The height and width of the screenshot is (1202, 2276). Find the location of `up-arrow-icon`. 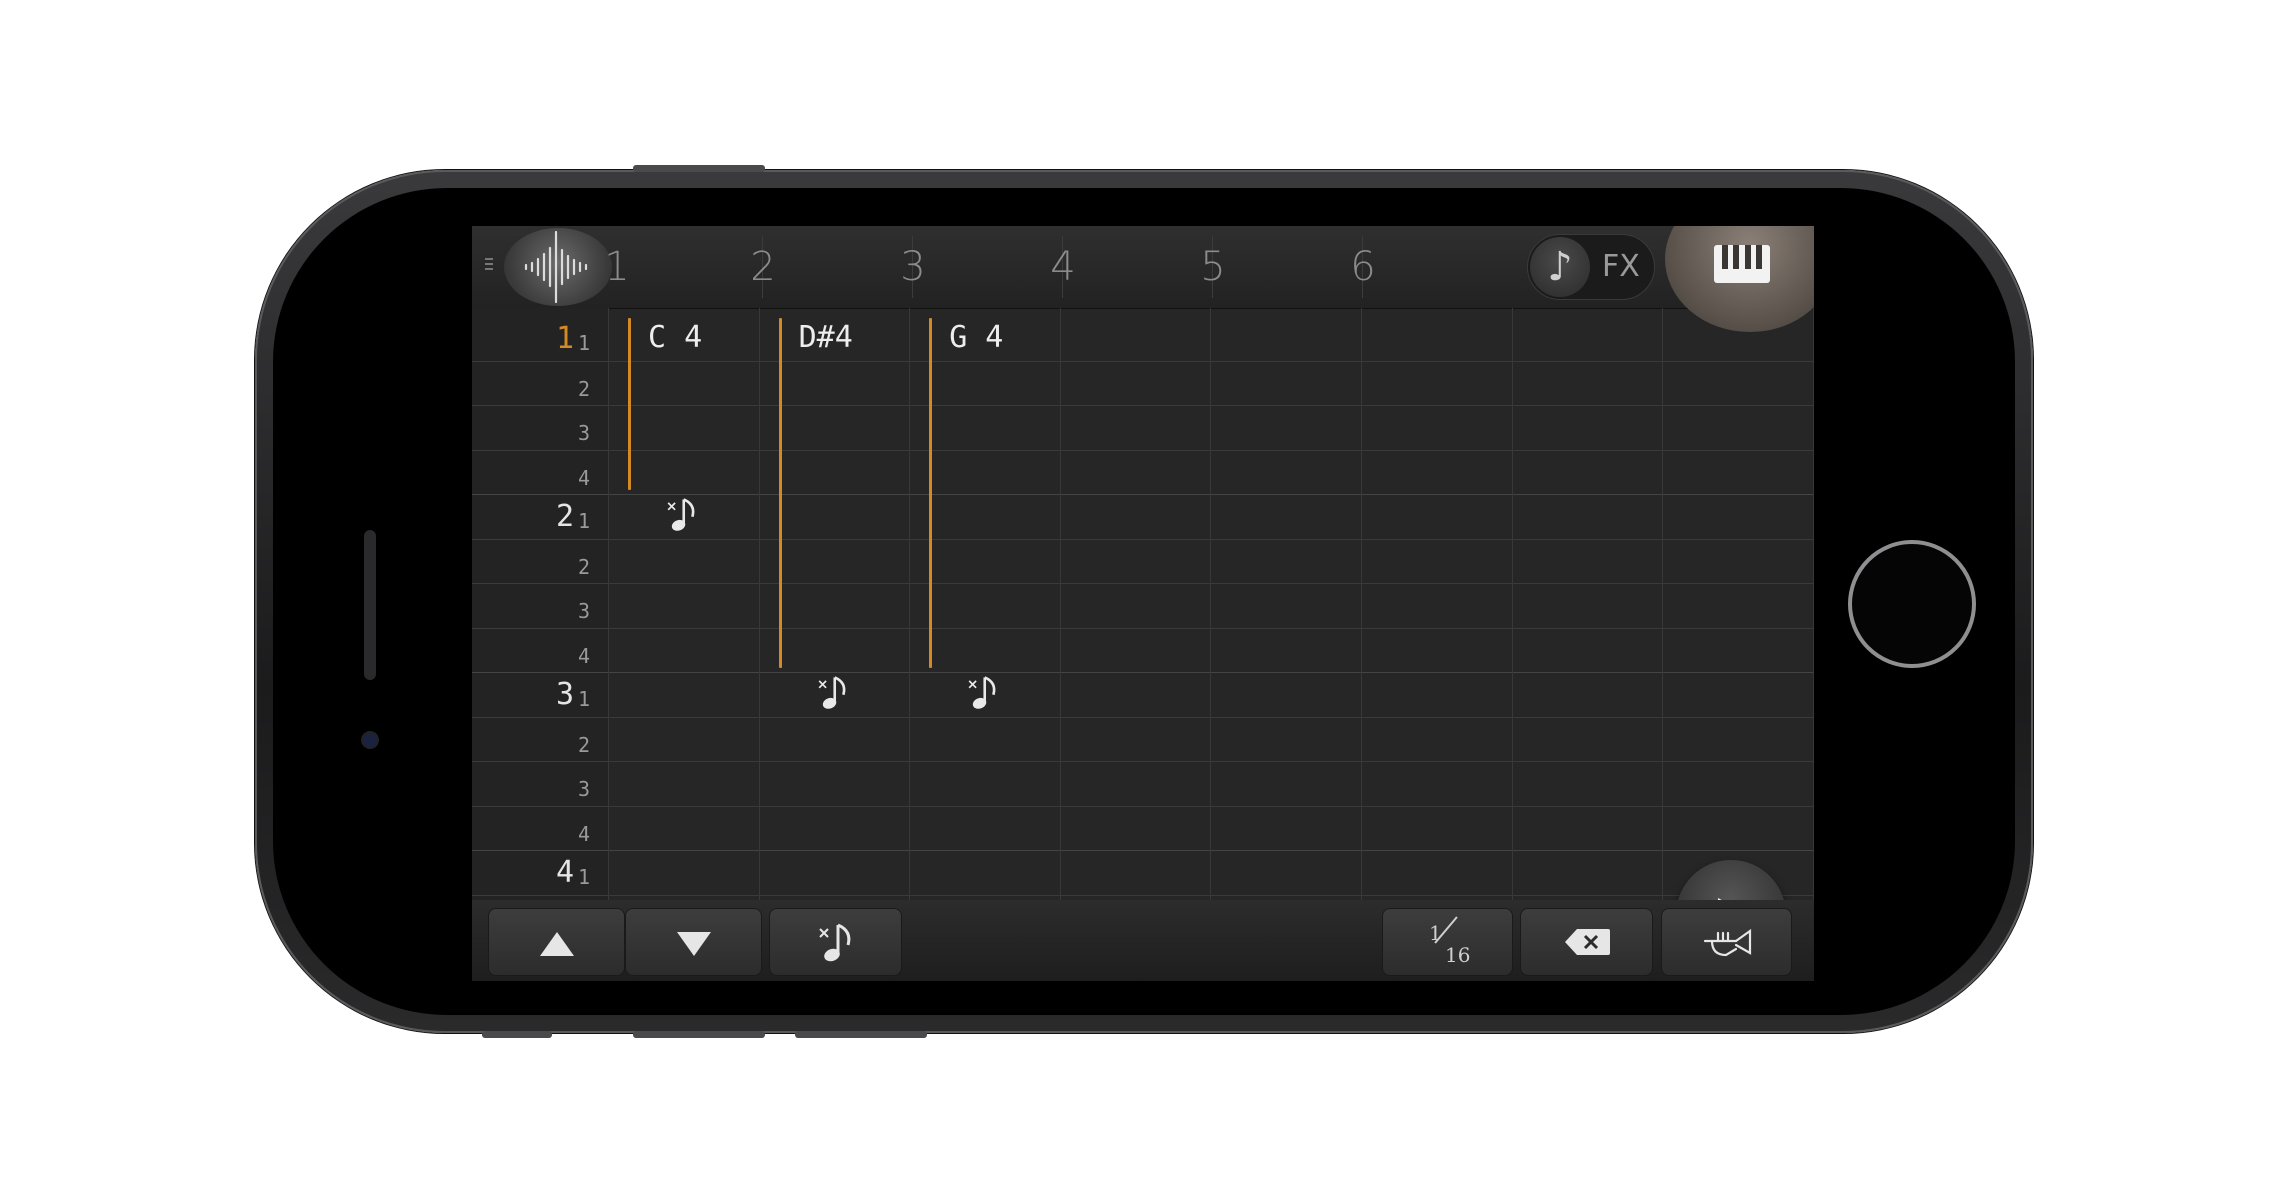

up-arrow-icon is located at coordinates (557, 944).